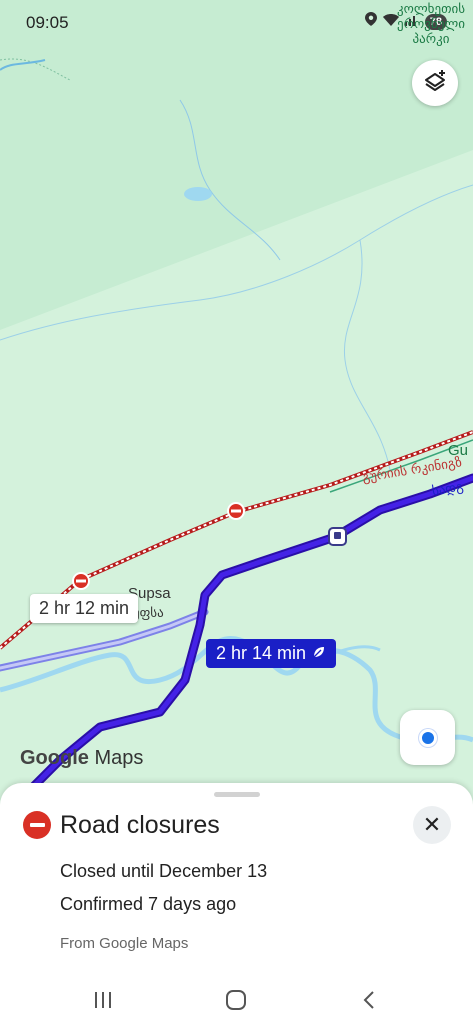 Image resolution: width=473 pixels, height=1024 pixels. What do you see at coordinates (430, 9) in the screenshot?
I see `park-label-line: კოლხეთის` at bounding box center [430, 9].